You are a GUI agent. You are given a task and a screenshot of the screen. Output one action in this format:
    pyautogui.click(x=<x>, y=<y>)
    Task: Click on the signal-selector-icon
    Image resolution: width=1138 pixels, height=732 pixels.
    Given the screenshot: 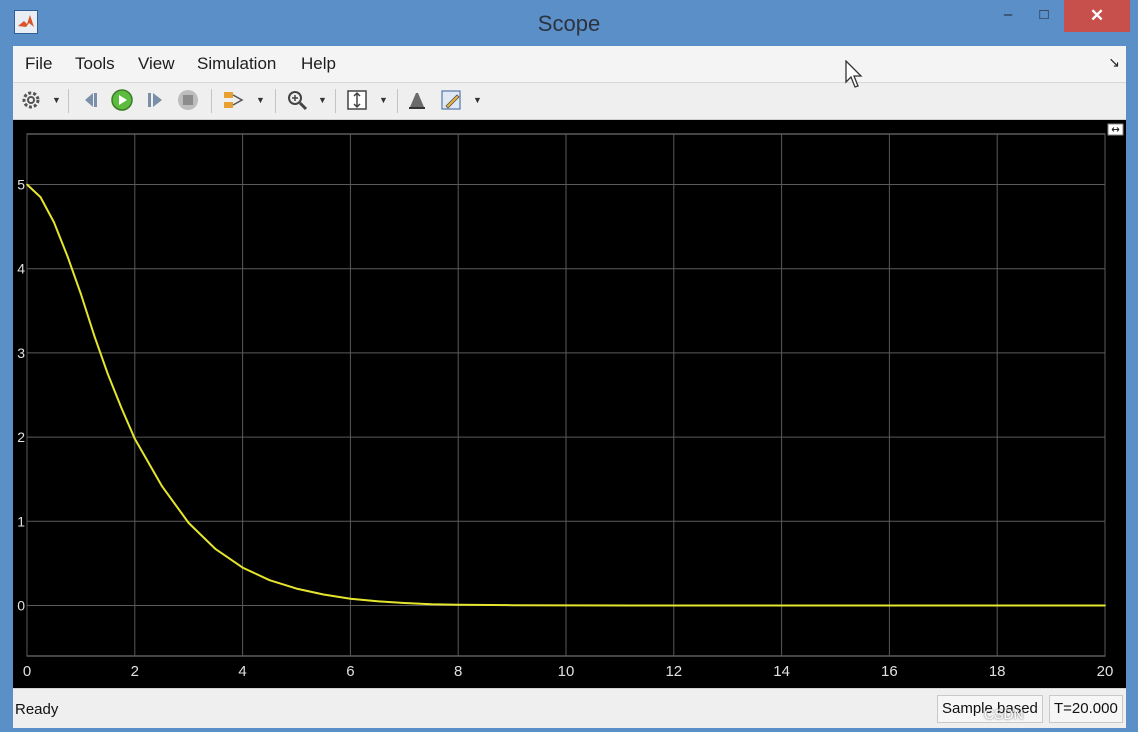 What is the action you would take?
    pyautogui.click(x=234, y=100)
    